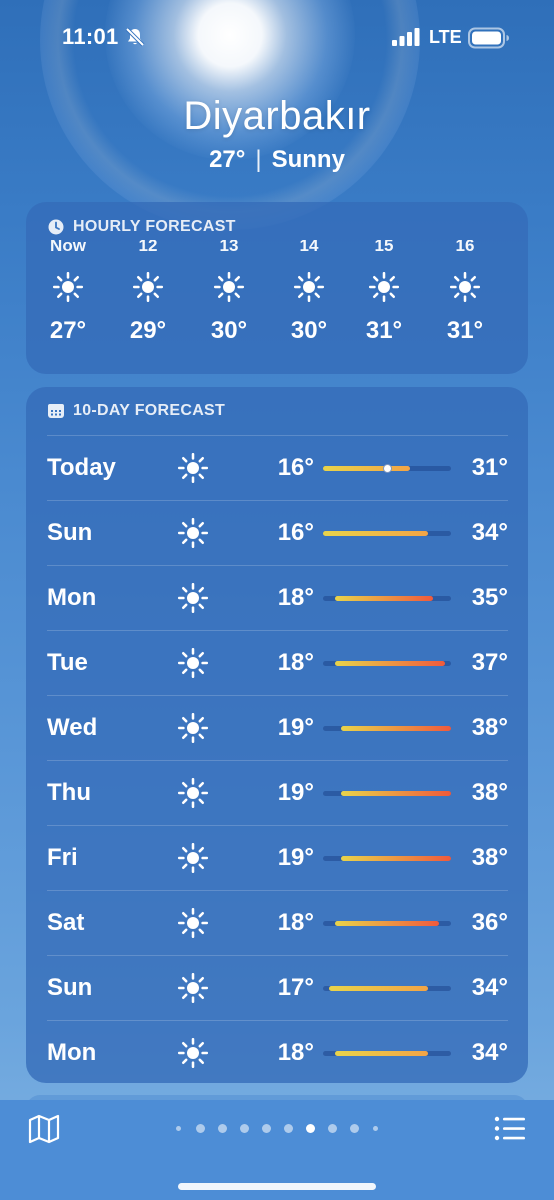  I want to click on current-condition: Sunny, so click(308, 159).